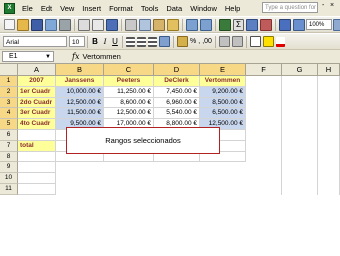 Image resolution: width=340 pixels, height=256 pixels. What do you see at coordinates (51, 24) in the screenshot?
I see `permission-icon` at bounding box center [51, 24].